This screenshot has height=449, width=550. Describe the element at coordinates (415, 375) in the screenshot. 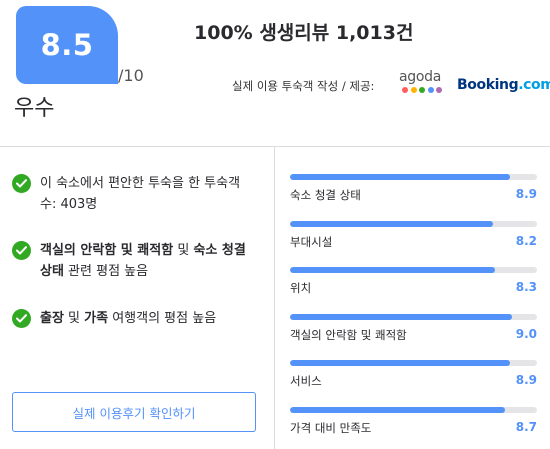

I see `rating-row: 서비스 8.9` at that location.